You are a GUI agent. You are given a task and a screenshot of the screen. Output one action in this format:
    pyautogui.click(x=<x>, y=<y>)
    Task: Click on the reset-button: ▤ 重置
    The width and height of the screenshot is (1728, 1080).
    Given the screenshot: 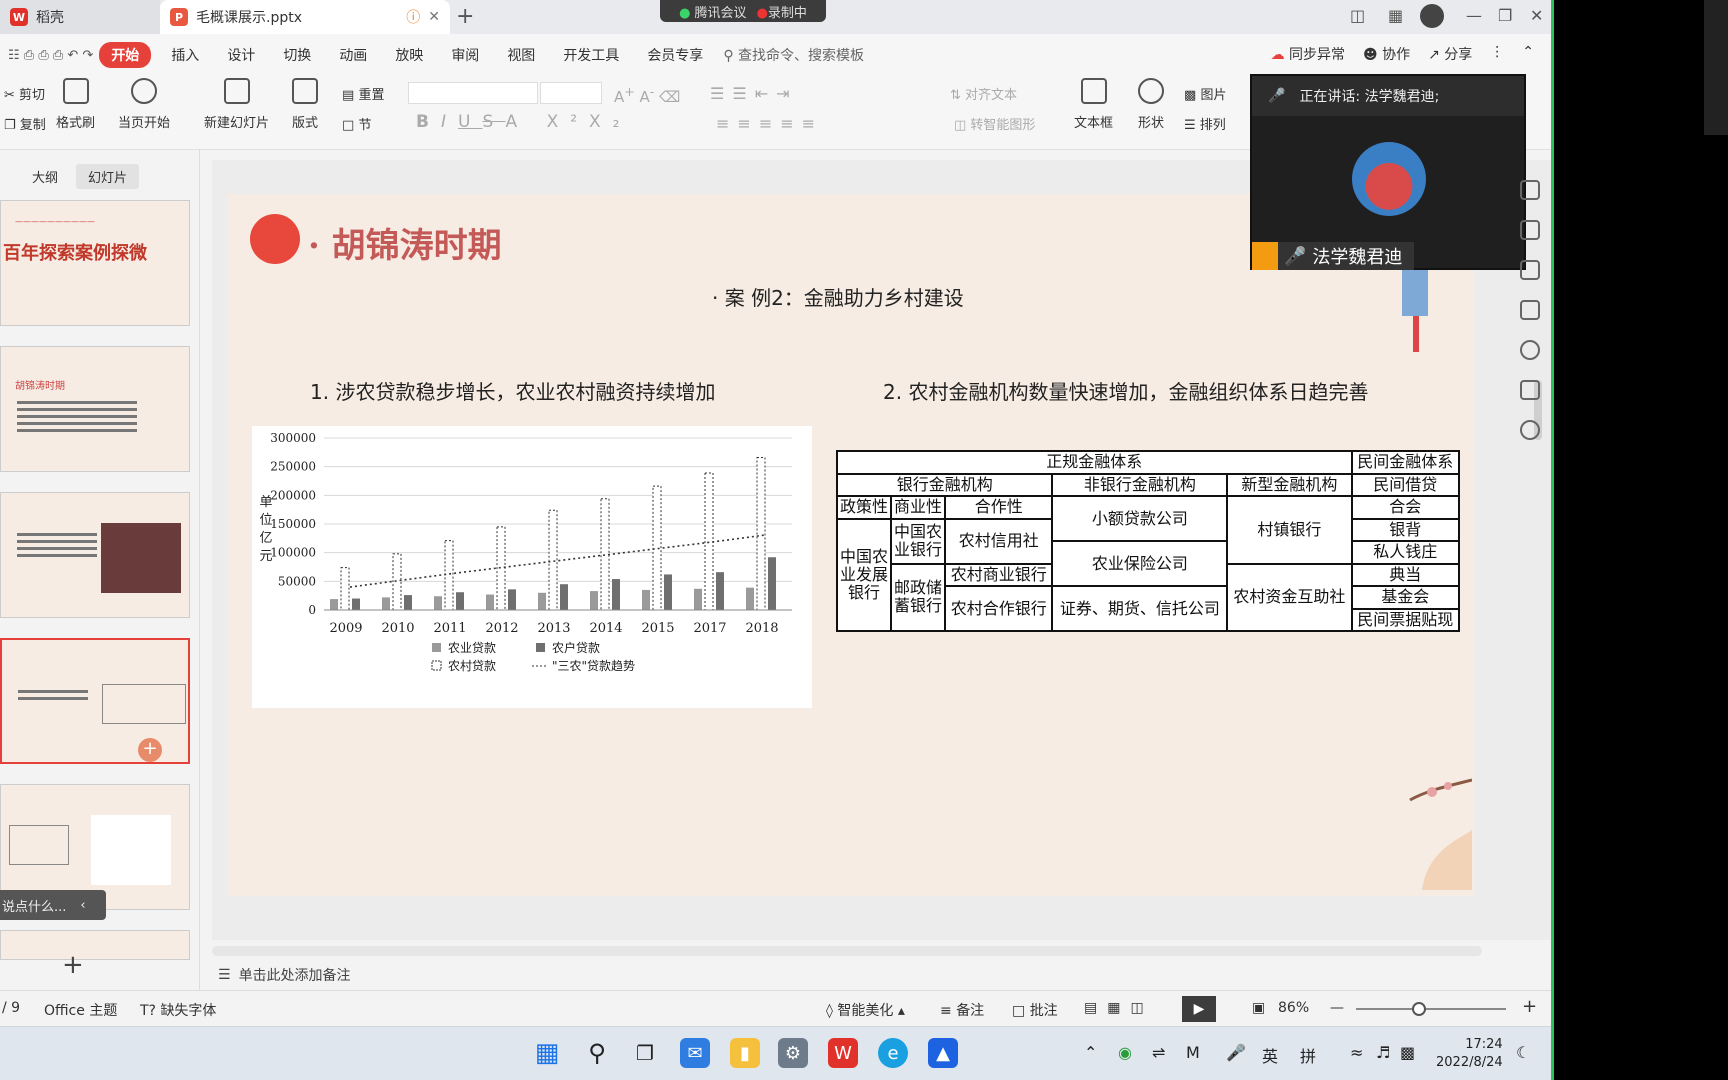 What is the action you would take?
    pyautogui.click(x=363, y=93)
    